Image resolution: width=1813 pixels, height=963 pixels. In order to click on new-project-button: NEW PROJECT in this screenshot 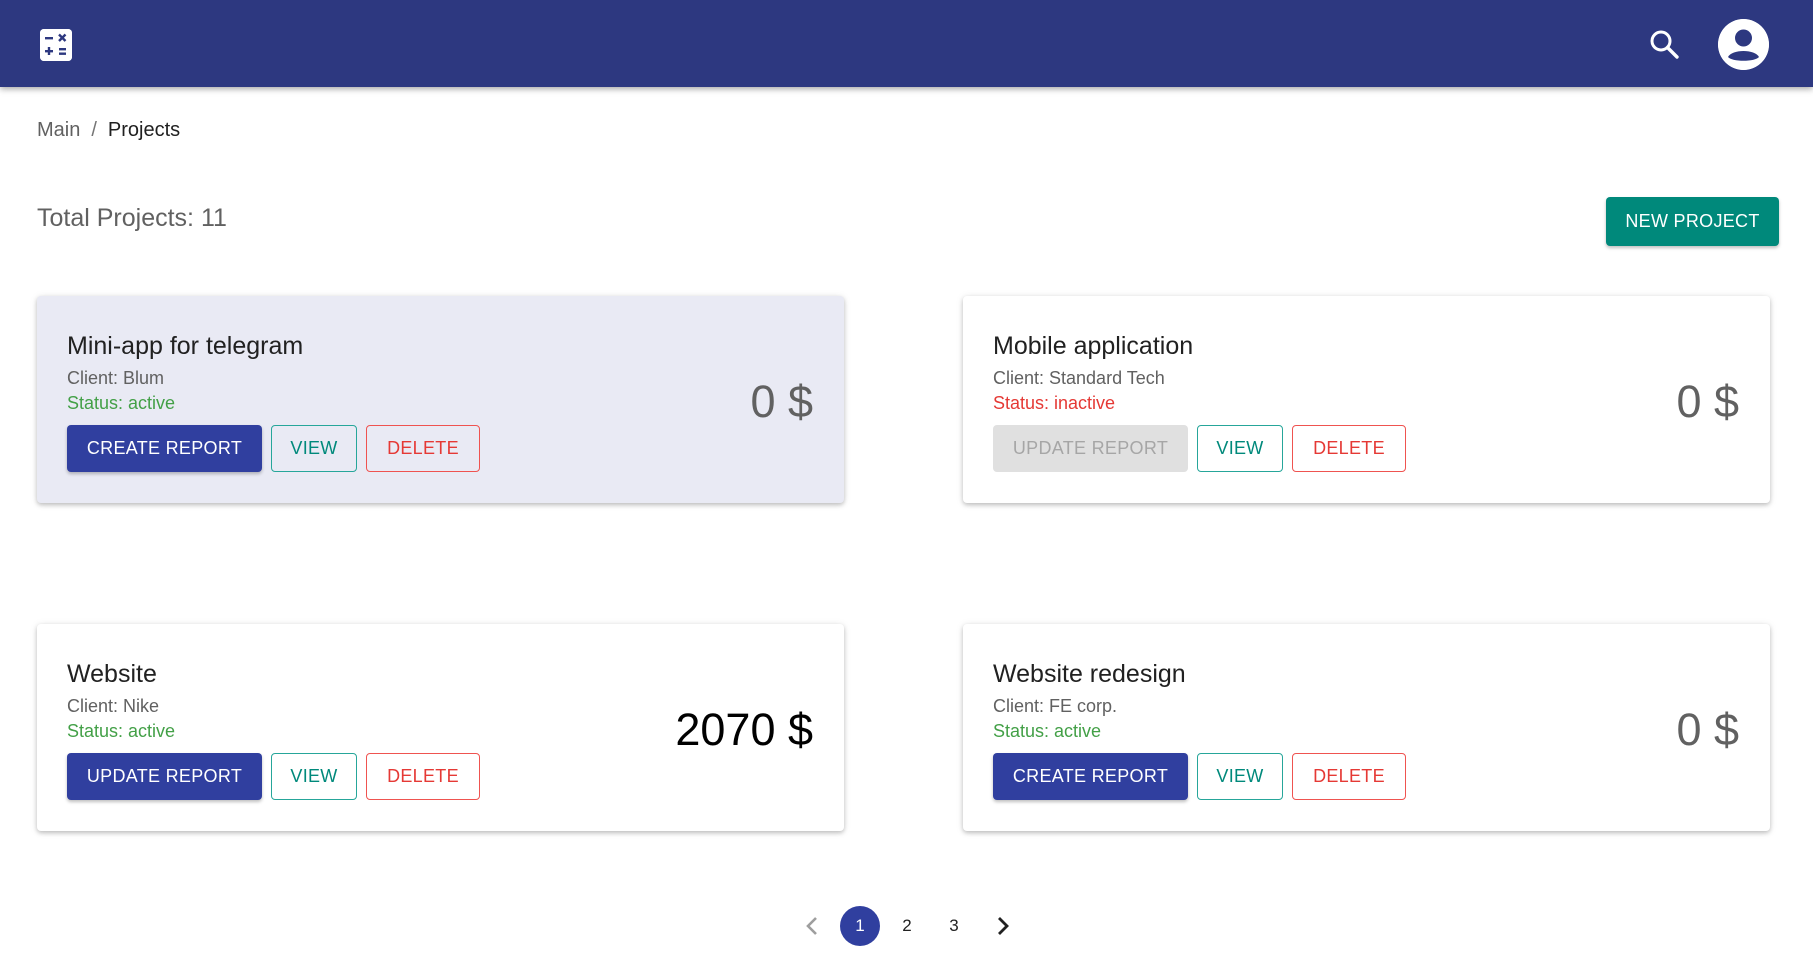, I will do `click(1692, 221)`.